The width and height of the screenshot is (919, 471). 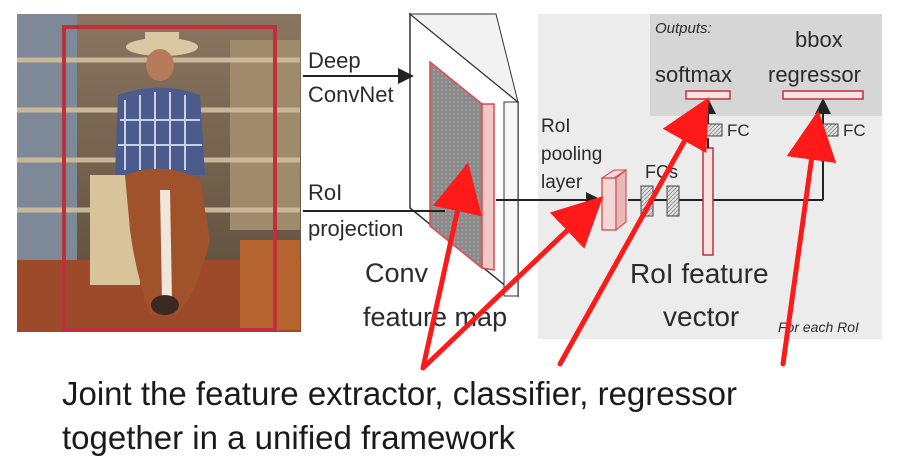 I want to click on softmax-output-bar, so click(x=708, y=95).